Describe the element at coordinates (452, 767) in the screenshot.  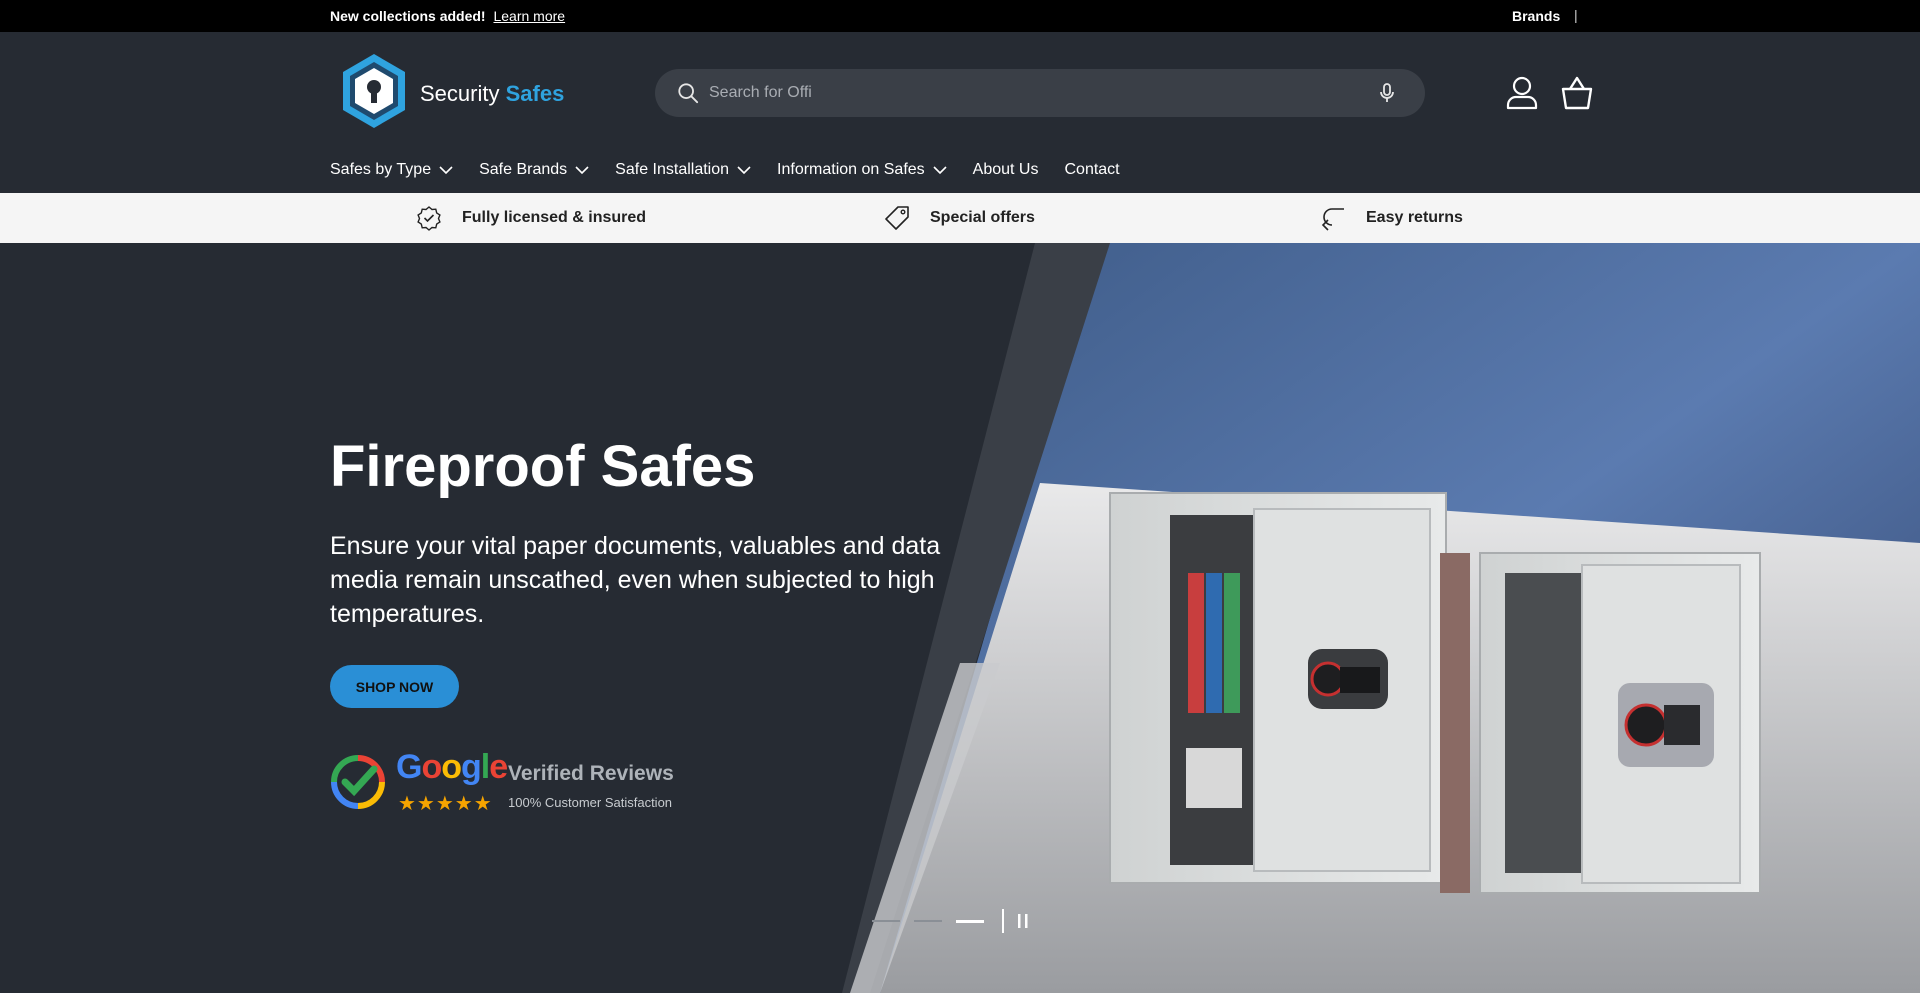
I see `google-wordmark: Google` at that location.